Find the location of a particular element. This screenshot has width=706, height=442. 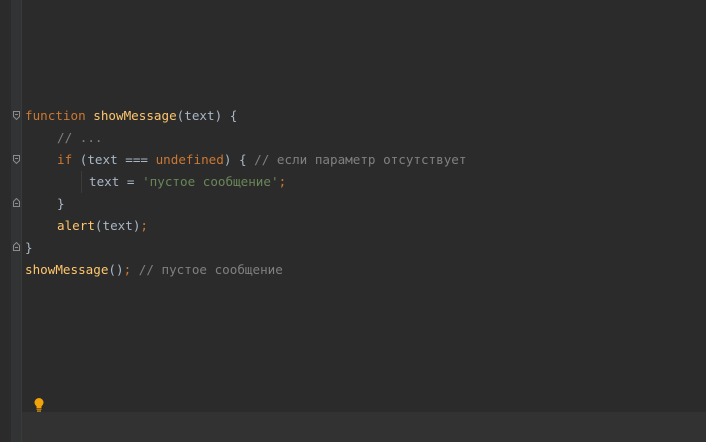

code-text: () is located at coordinates (116, 269).